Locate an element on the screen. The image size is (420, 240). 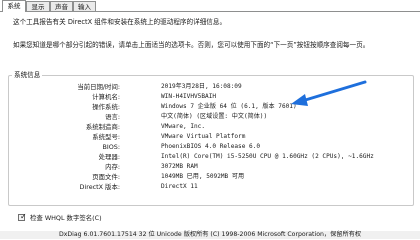
arrow-head is located at coordinates (299, 100).